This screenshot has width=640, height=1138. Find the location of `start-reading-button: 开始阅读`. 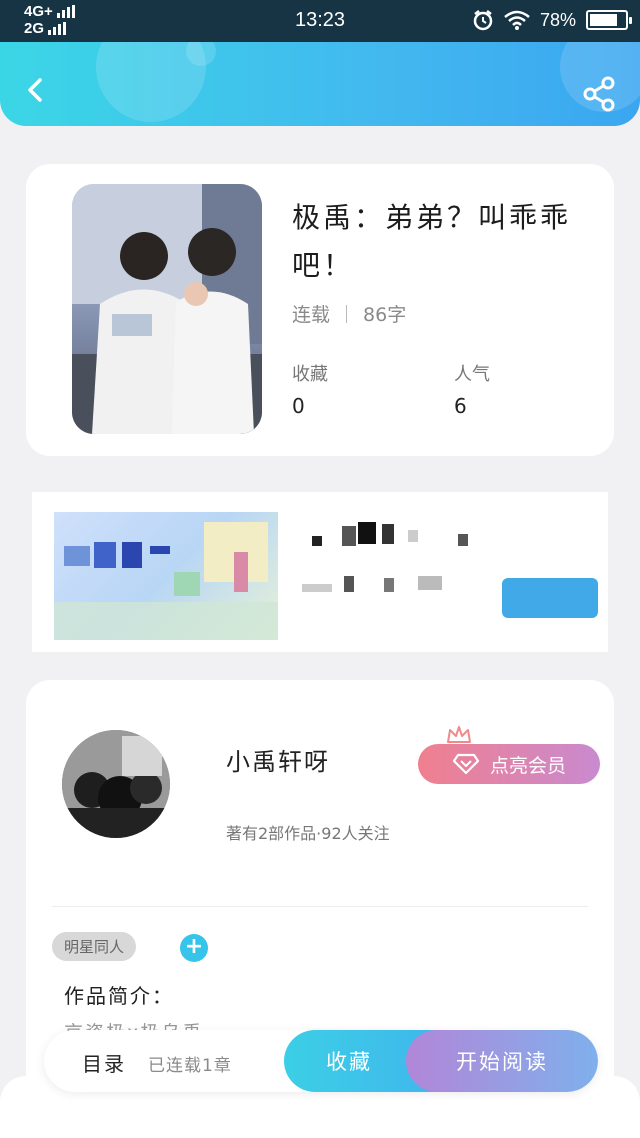

start-reading-button: 开始阅读 is located at coordinates (502, 1061).